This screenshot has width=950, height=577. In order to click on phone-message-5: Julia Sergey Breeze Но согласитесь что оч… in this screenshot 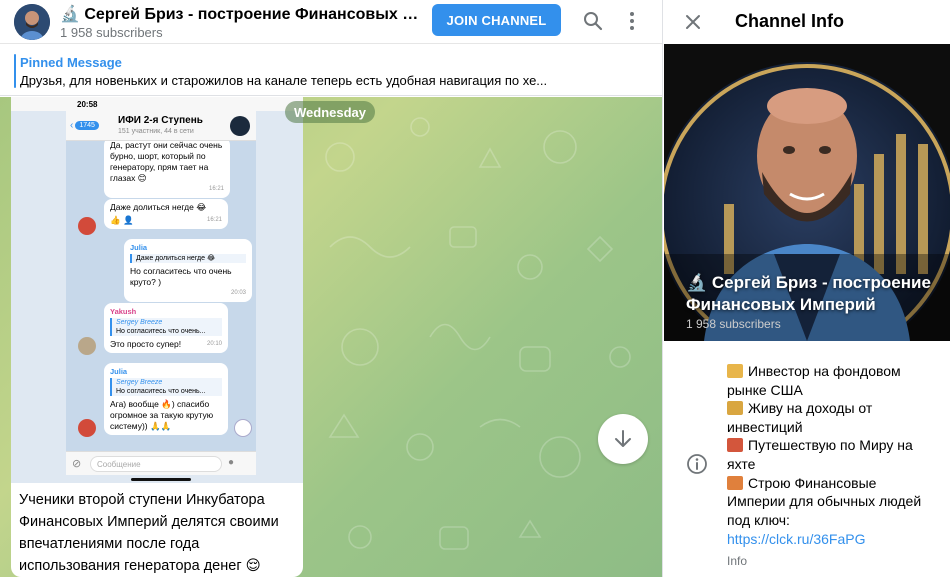, I will do `click(166, 399)`.